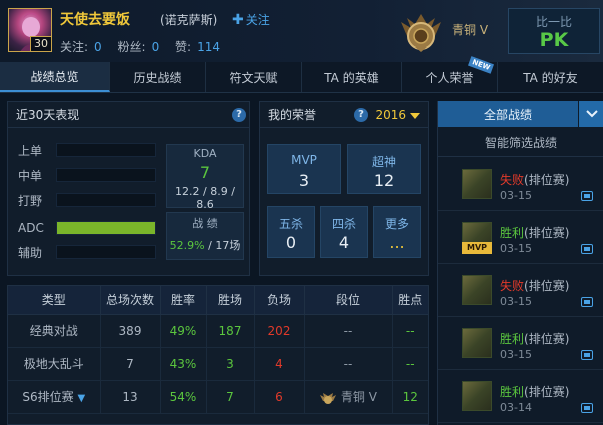  What do you see at coordinates (218, 397) in the screenshot?
I see `table-row: S6排位赛 ▼ 13 54% 7 6 青铜 V 12` at bounding box center [218, 397].